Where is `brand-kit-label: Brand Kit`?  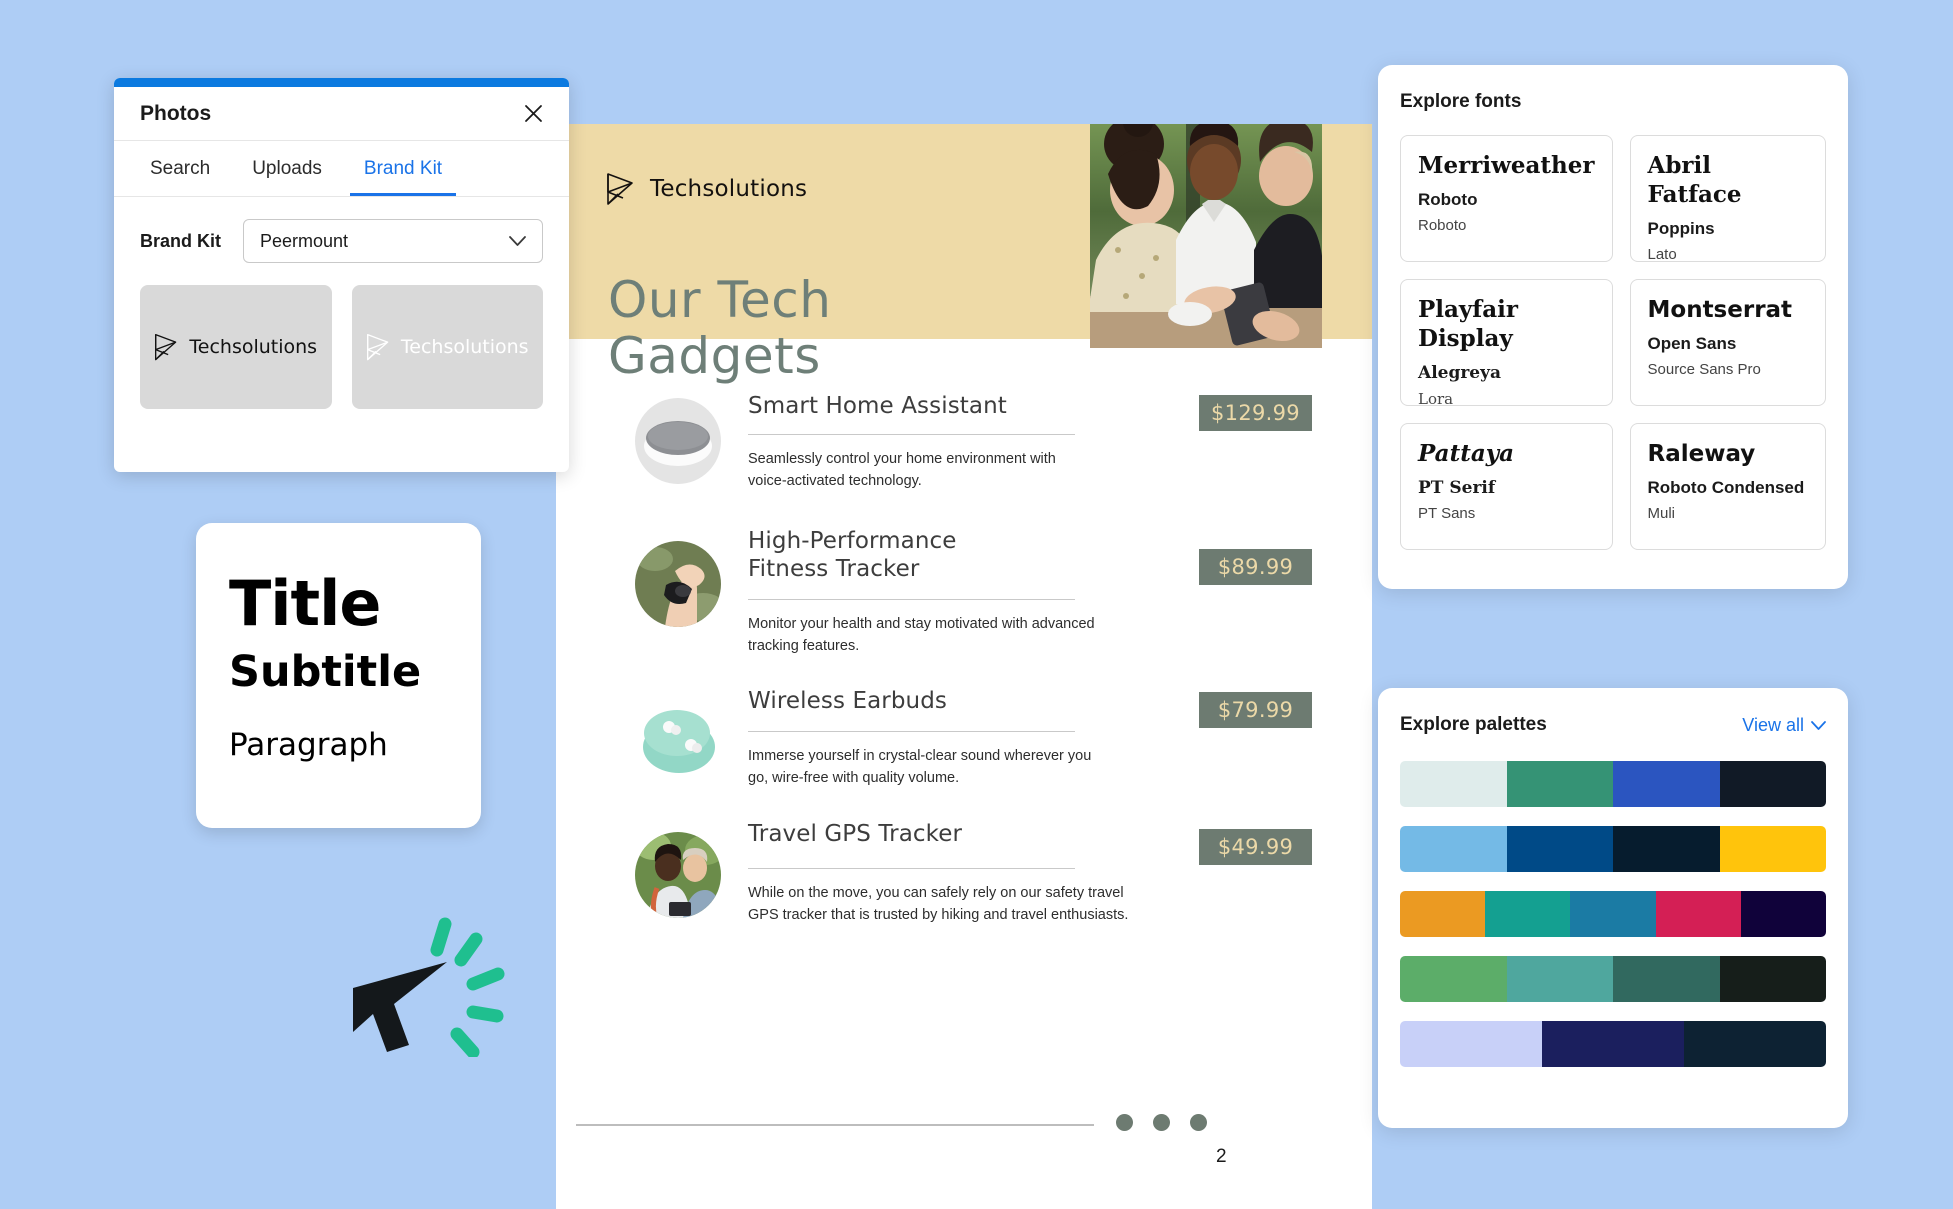
brand-kit-label: Brand Kit is located at coordinates (180, 240).